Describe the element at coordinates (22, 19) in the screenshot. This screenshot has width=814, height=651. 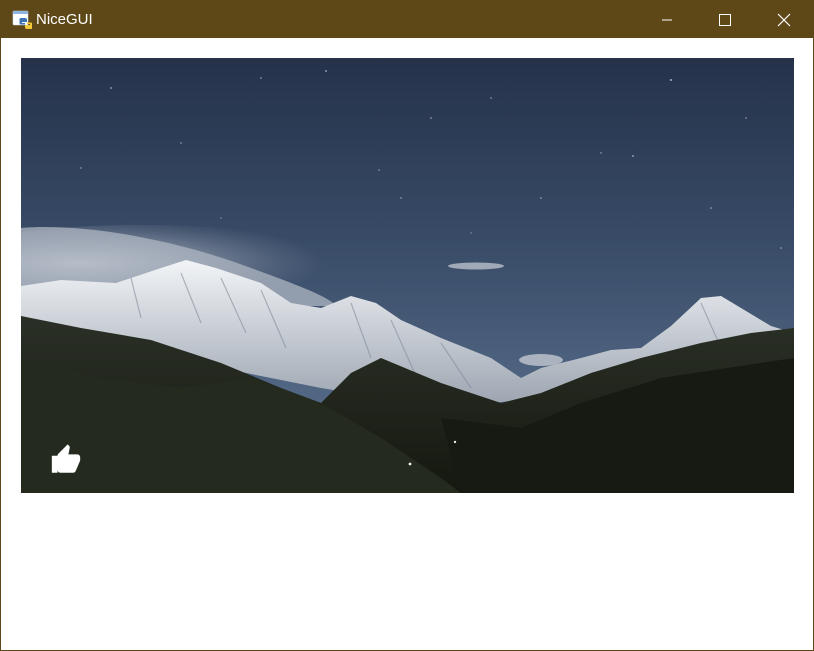
I see `python-app-icon` at that location.